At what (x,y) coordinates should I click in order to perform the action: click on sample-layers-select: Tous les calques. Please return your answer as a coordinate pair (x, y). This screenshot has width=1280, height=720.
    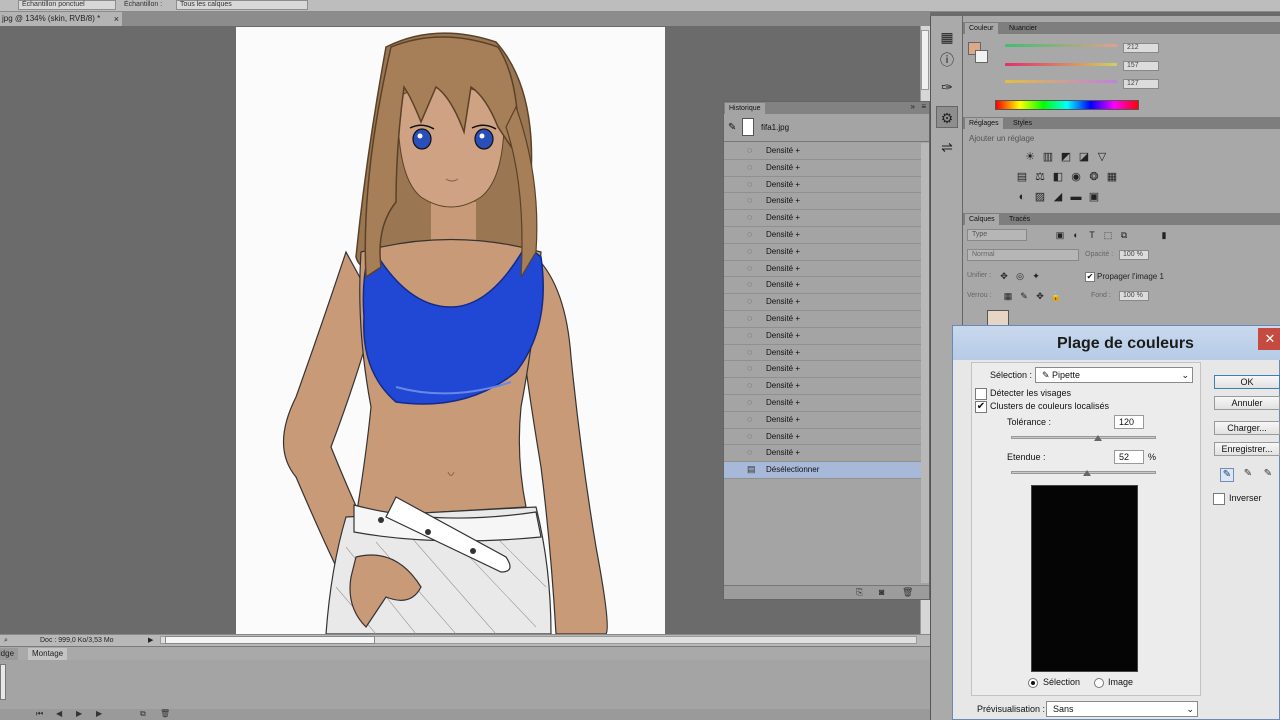
    Looking at the image, I should click on (242, 5).